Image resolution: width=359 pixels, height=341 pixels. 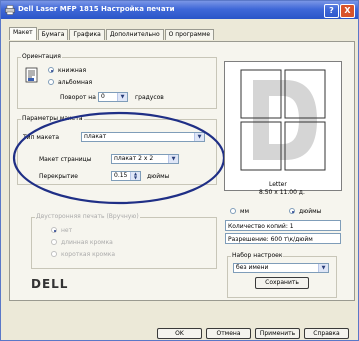 What do you see at coordinates (189, 34) in the screenshot?
I see `tab-about: О программе` at bounding box center [189, 34].